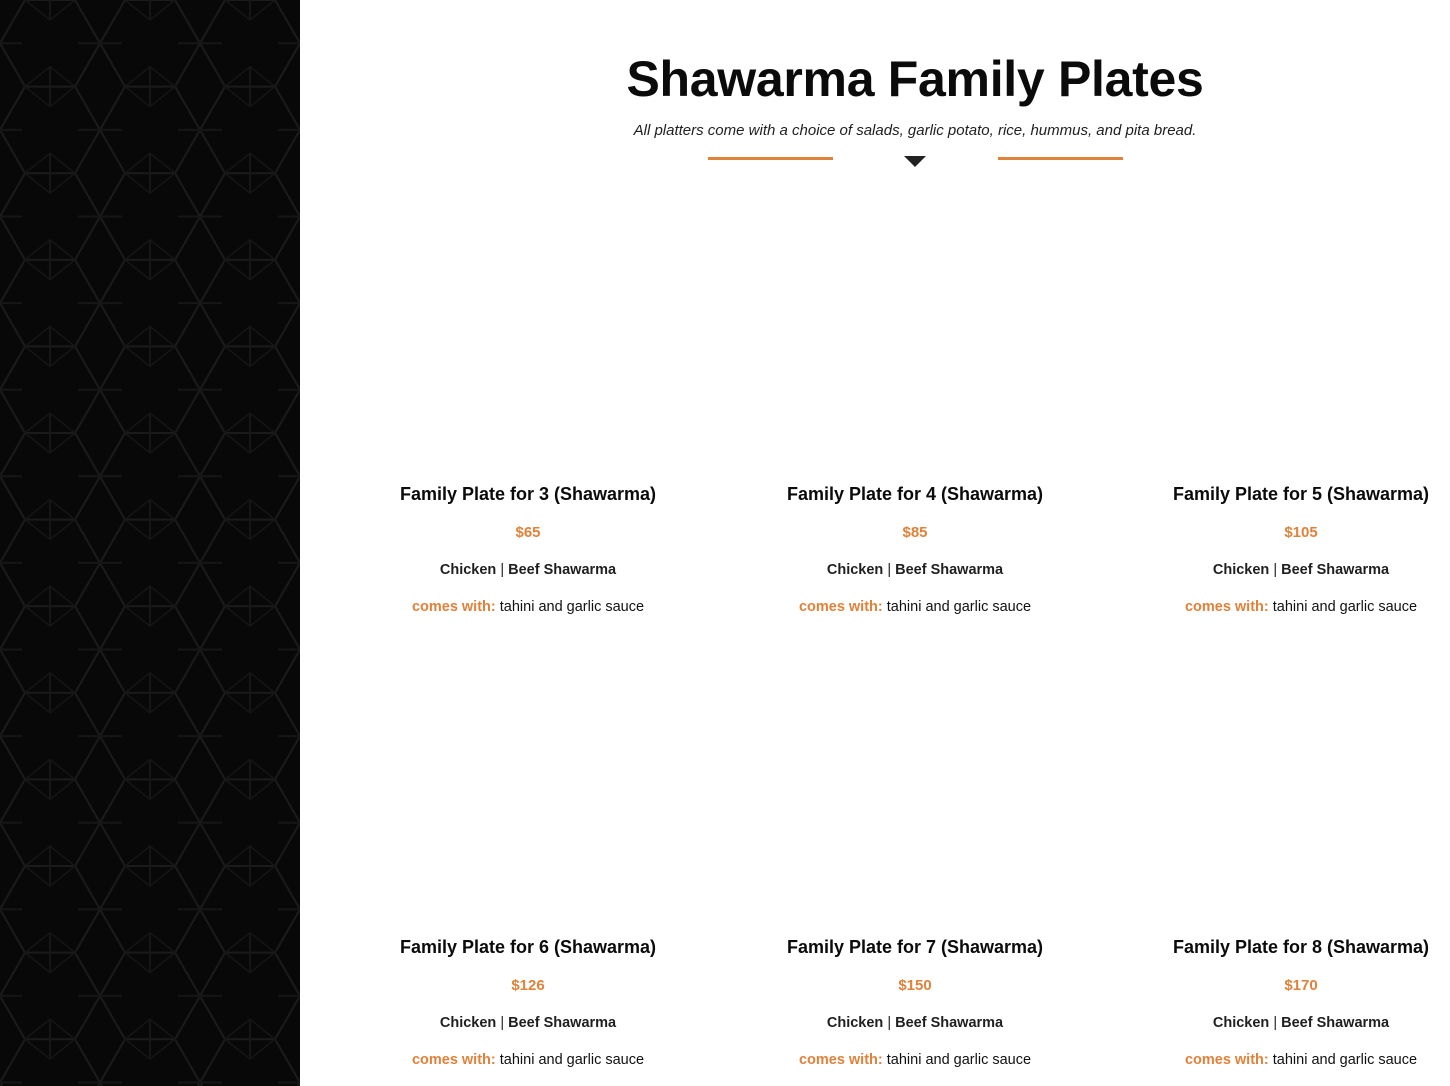 The width and height of the screenshot is (1450, 1086). I want to click on title-divider, so click(915, 162).